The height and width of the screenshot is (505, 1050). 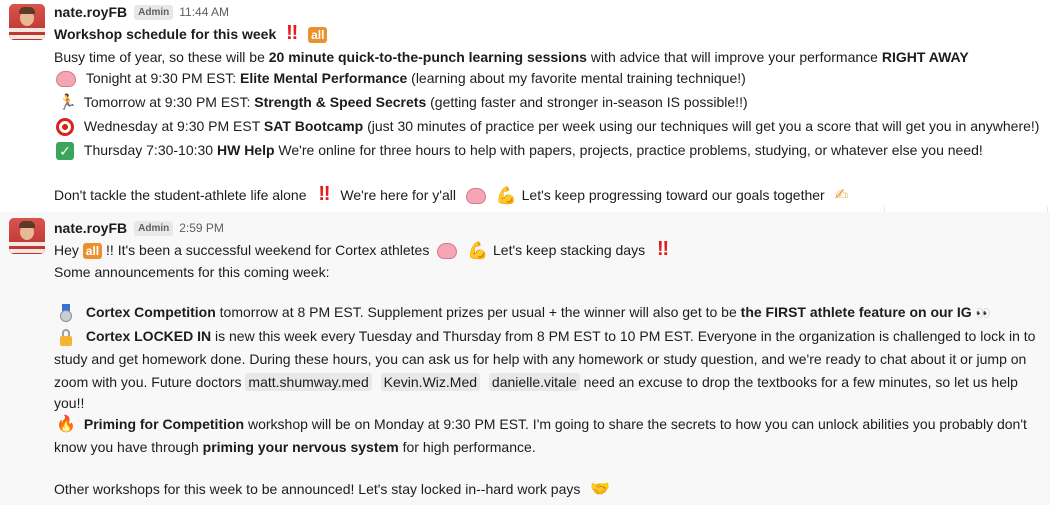 What do you see at coordinates (150, 382) in the screenshot?
I see `item-text: zoom with you. Future doctors` at bounding box center [150, 382].